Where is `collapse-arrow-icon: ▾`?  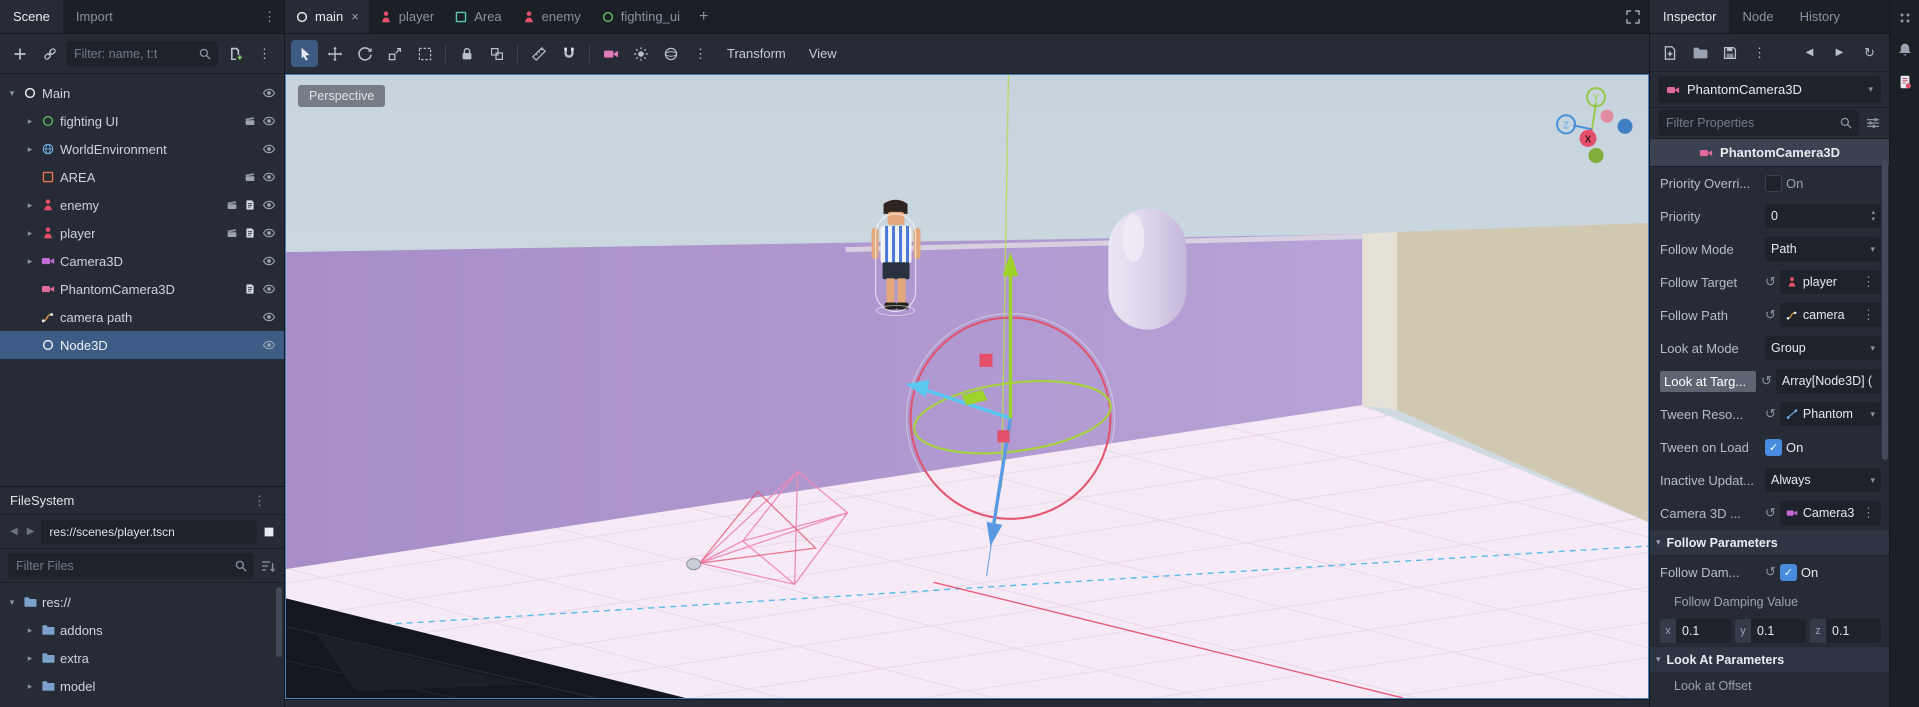 collapse-arrow-icon: ▾ is located at coordinates (12, 93).